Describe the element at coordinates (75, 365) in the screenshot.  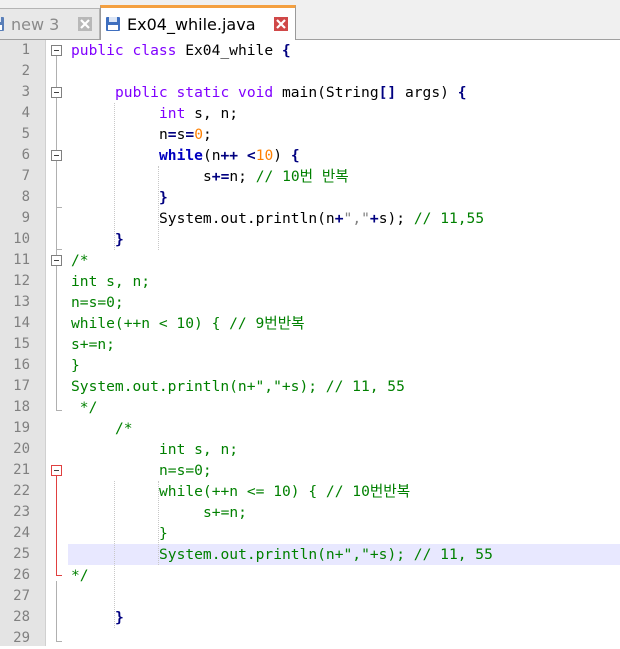
I see `code-line-16: }` at that location.